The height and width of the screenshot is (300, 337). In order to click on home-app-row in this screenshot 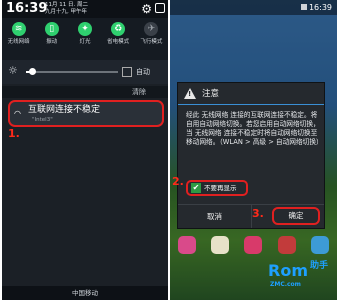, I will do `click(253, 245)`.